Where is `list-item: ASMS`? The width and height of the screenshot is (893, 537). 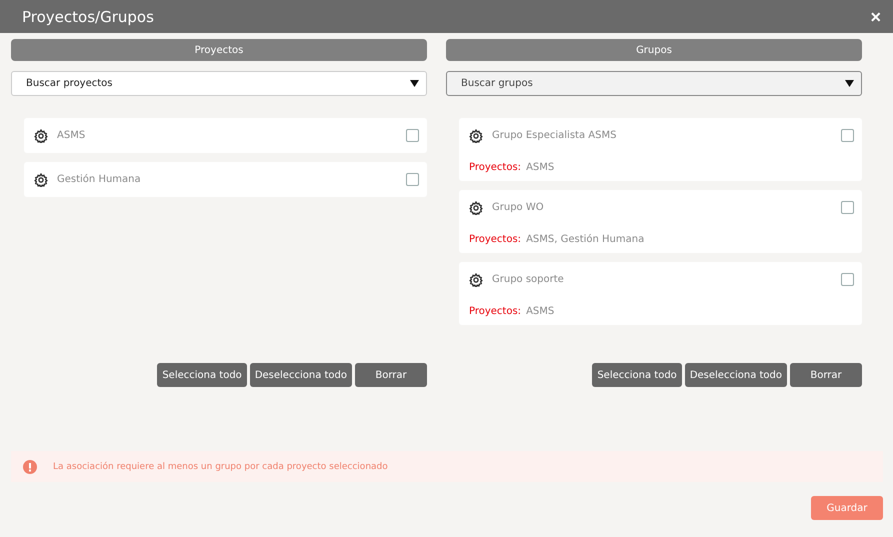
list-item: ASMS is located at coordinates (225, 135).